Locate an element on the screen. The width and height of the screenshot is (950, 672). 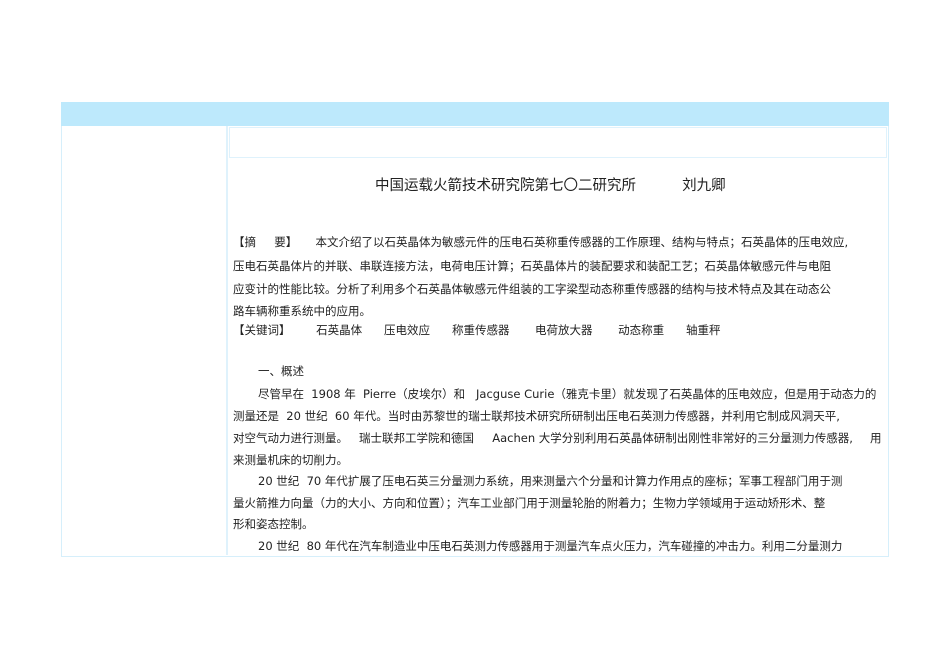
keywords-line: 【关键词】 石英晶体 压电效应 称重传感器 电荷放大器 动态称重 轴重秤 is located at coordinates (477, 330).